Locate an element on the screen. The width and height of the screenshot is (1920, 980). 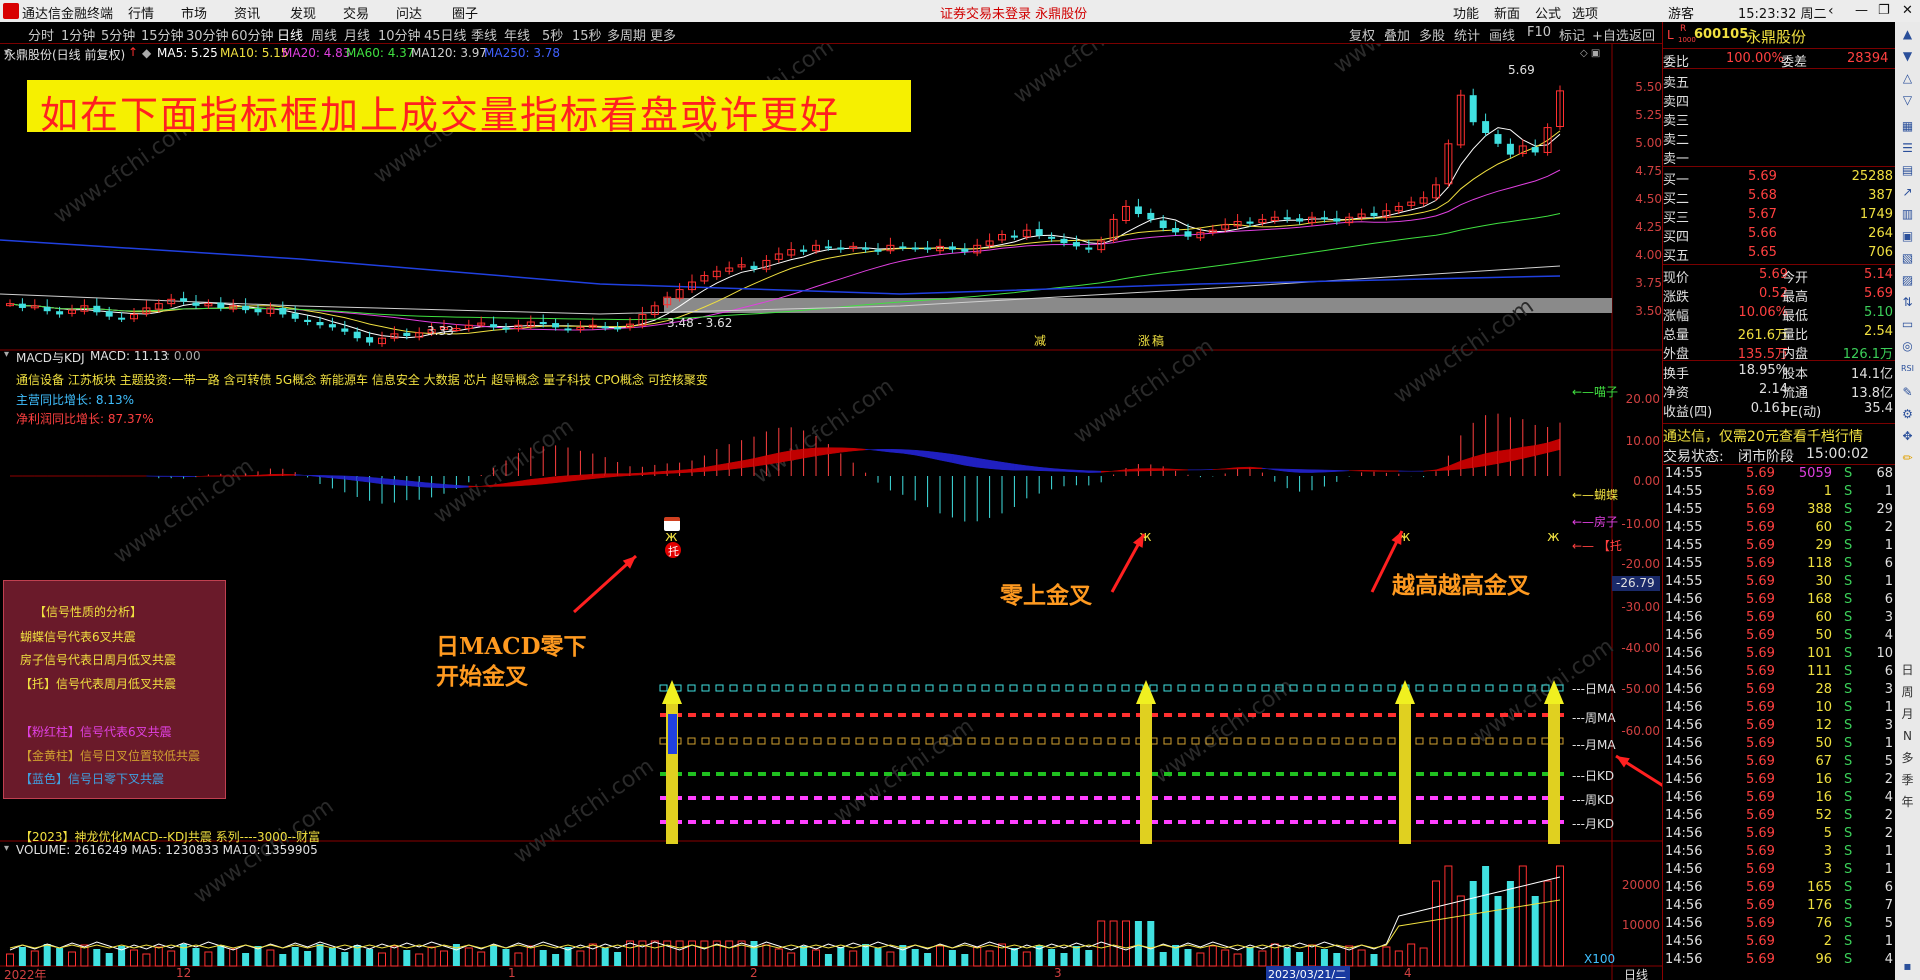
menu-zixun: 资讯 is located at coordinates (247, 12).